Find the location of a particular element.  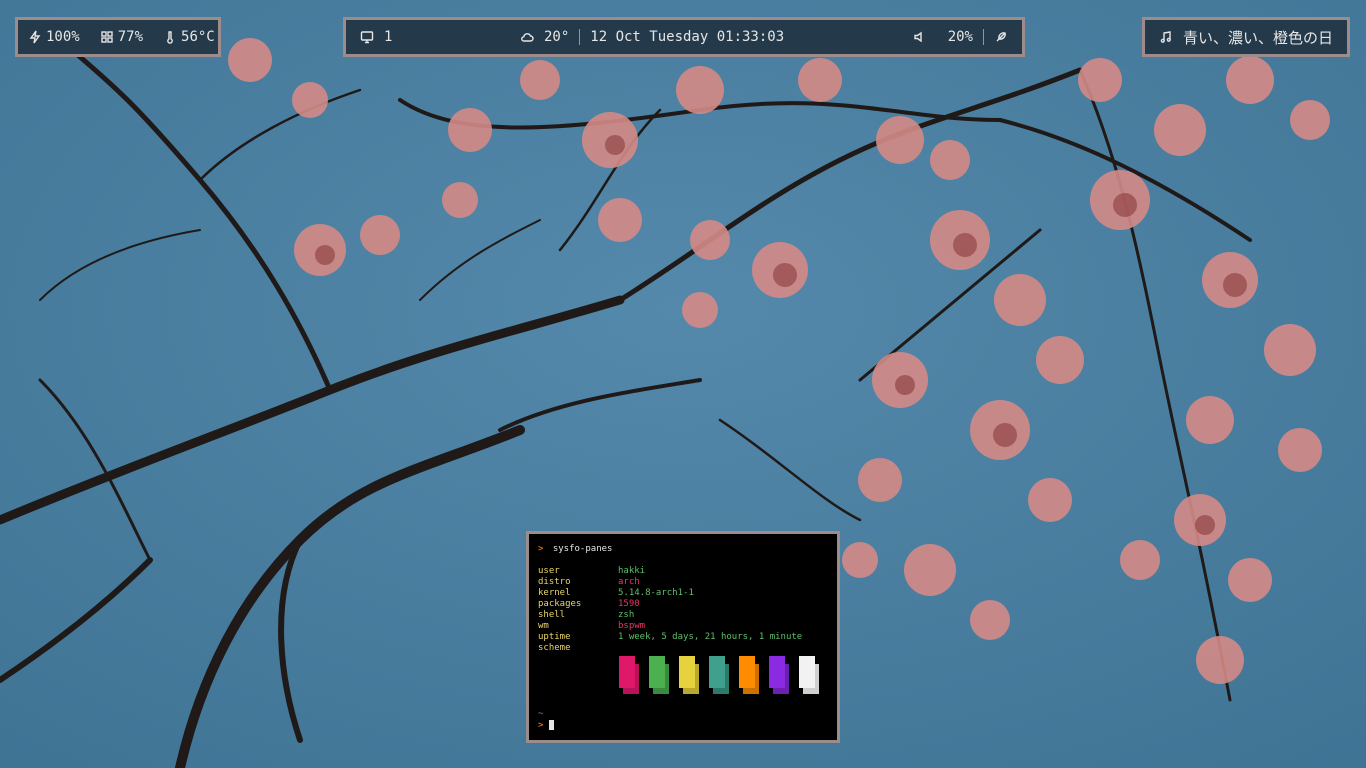

battery-indicator: 100% is located at coordinates (54, 37).